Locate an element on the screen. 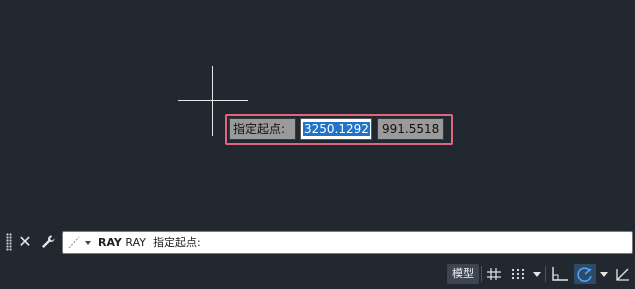 This screenshot has width=635, height=289. isodraft-icon is located at coordinates (623, 274).